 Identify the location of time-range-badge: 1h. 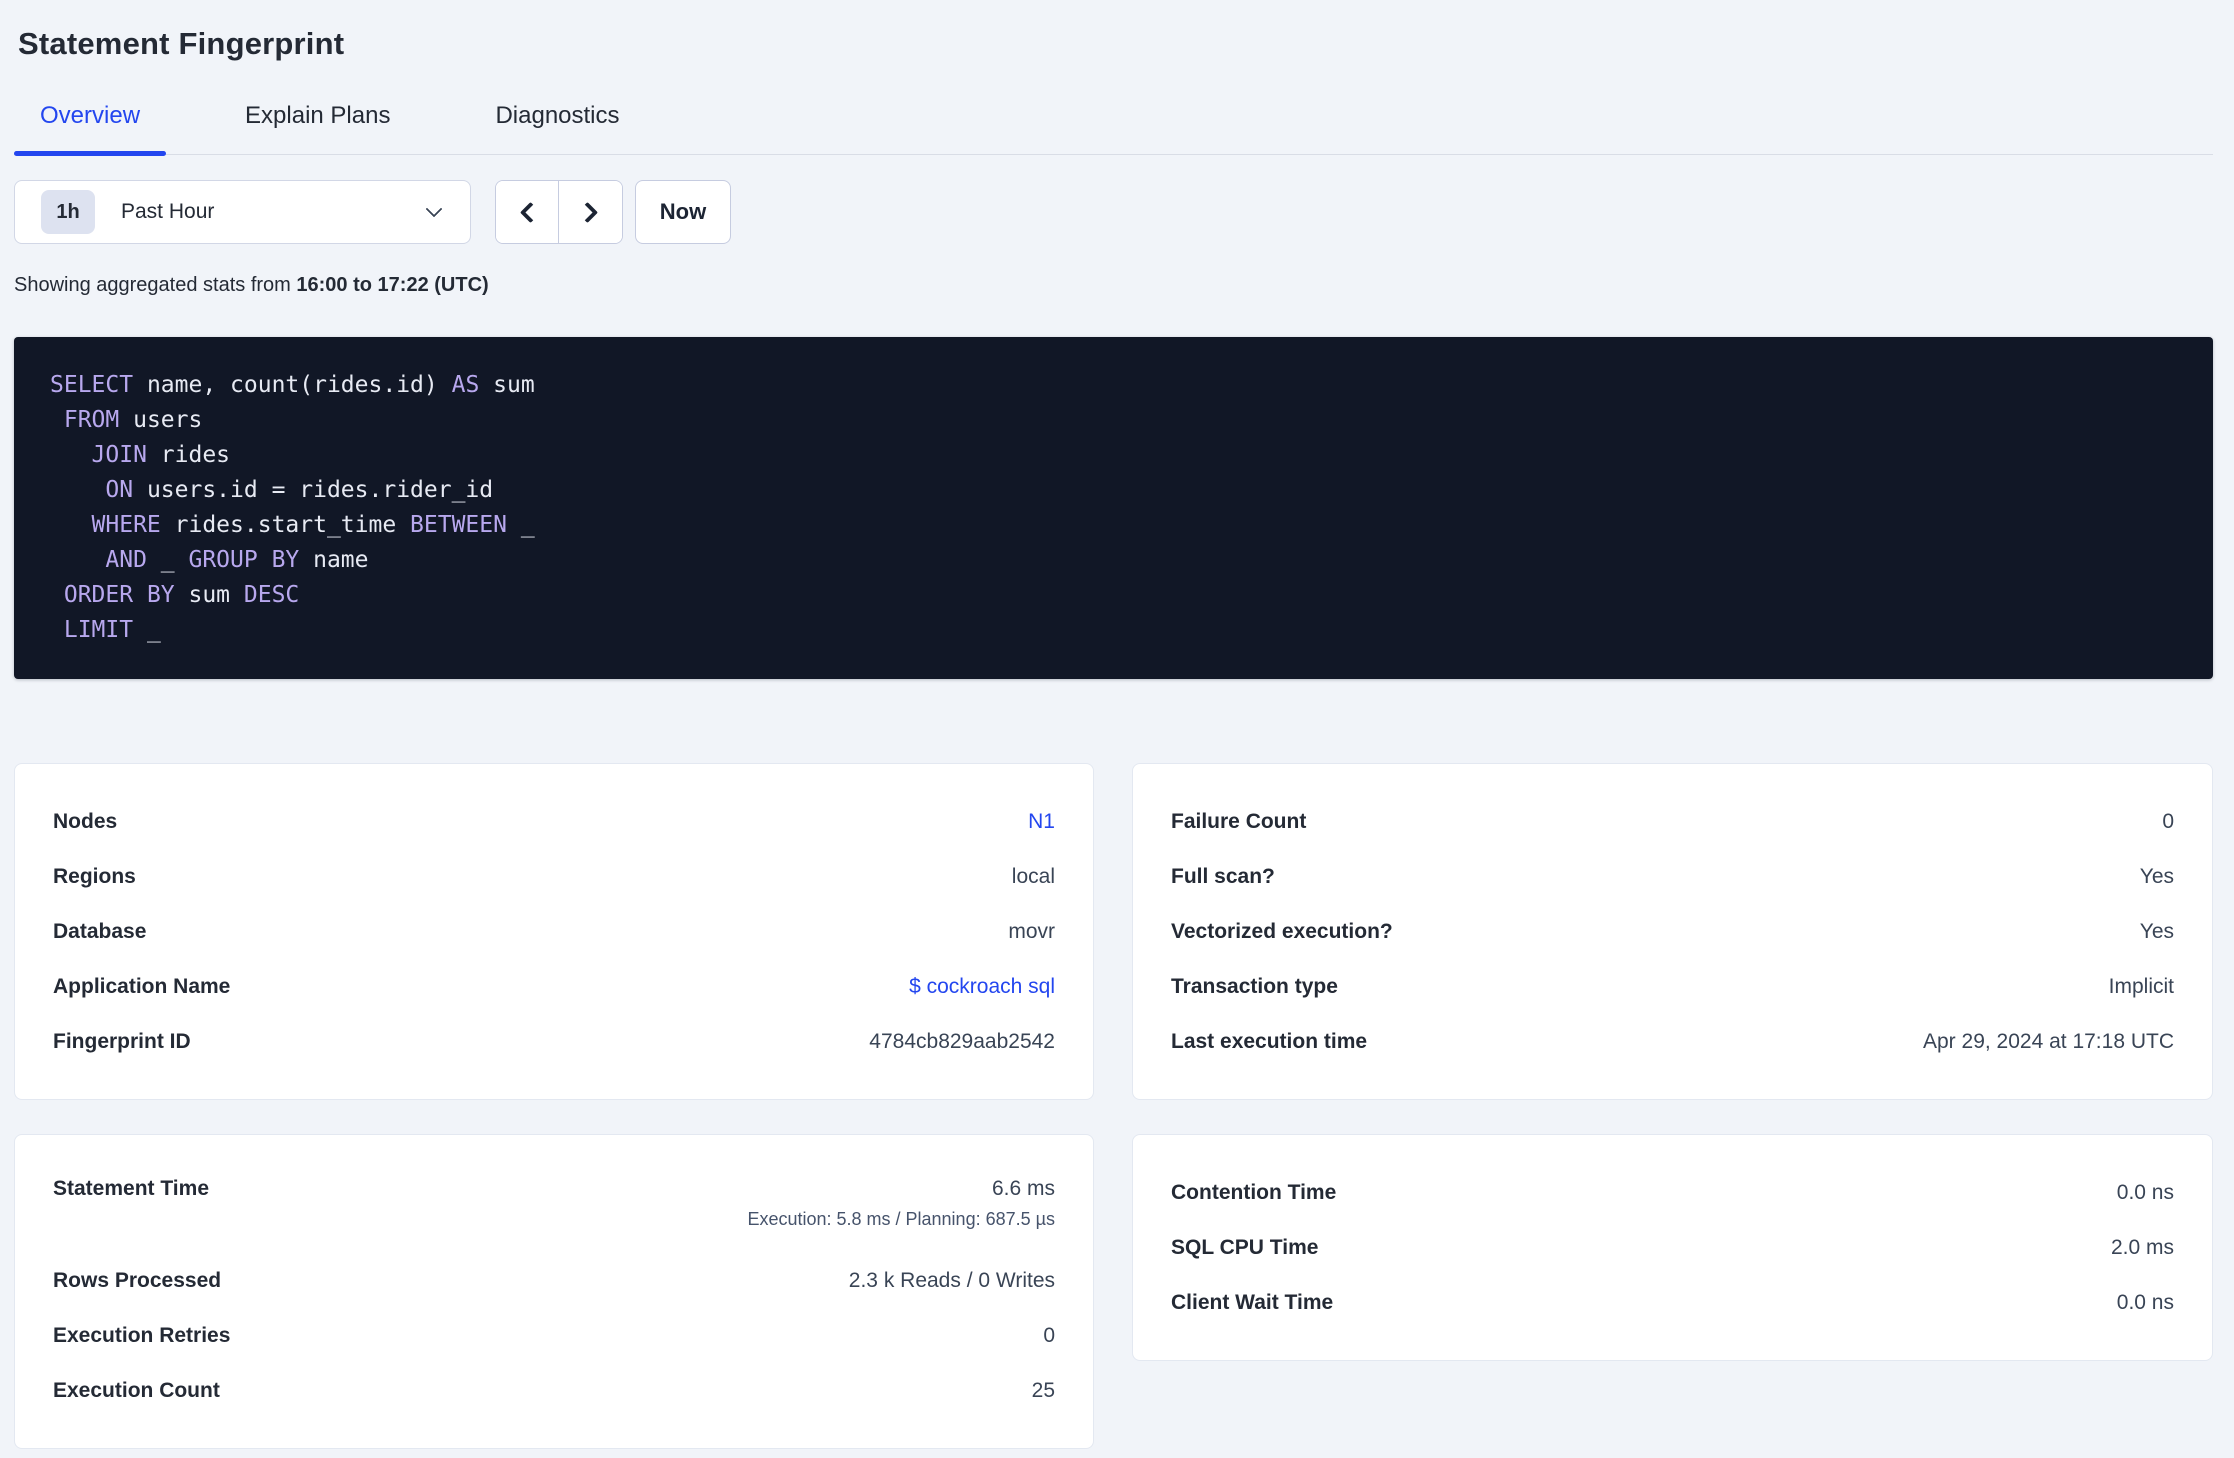
(68, 212).